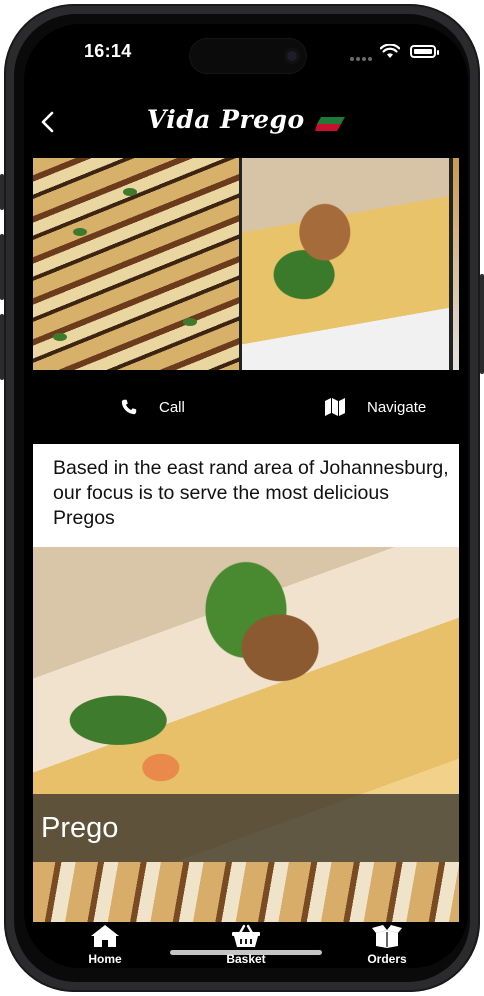 This screenshot has height=996, width=484. Describe the element at coordinates (292, 56) in the screenshot. I see `camera-icon` at that location.